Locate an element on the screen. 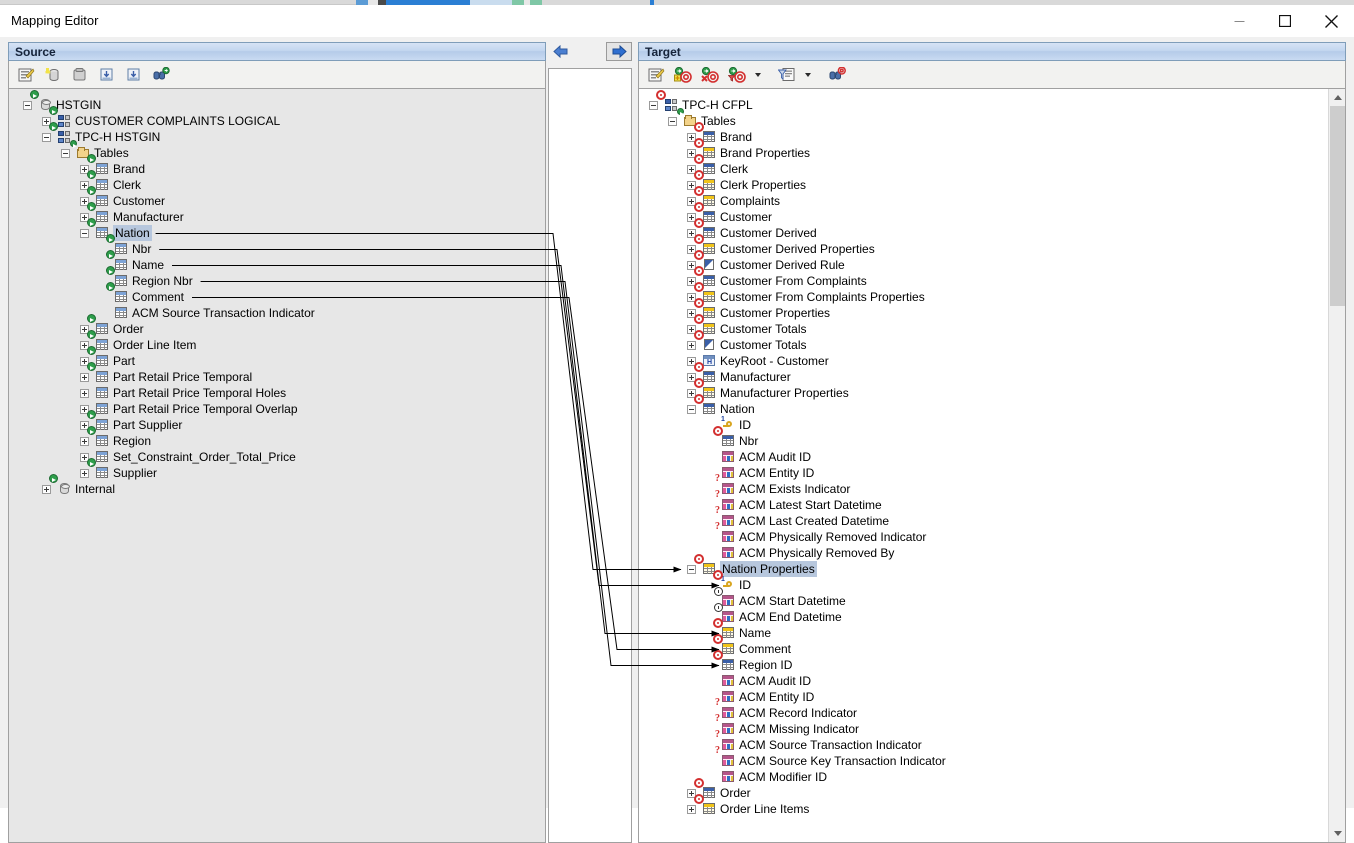  table-source-icon is located at coordinates (98, 325).